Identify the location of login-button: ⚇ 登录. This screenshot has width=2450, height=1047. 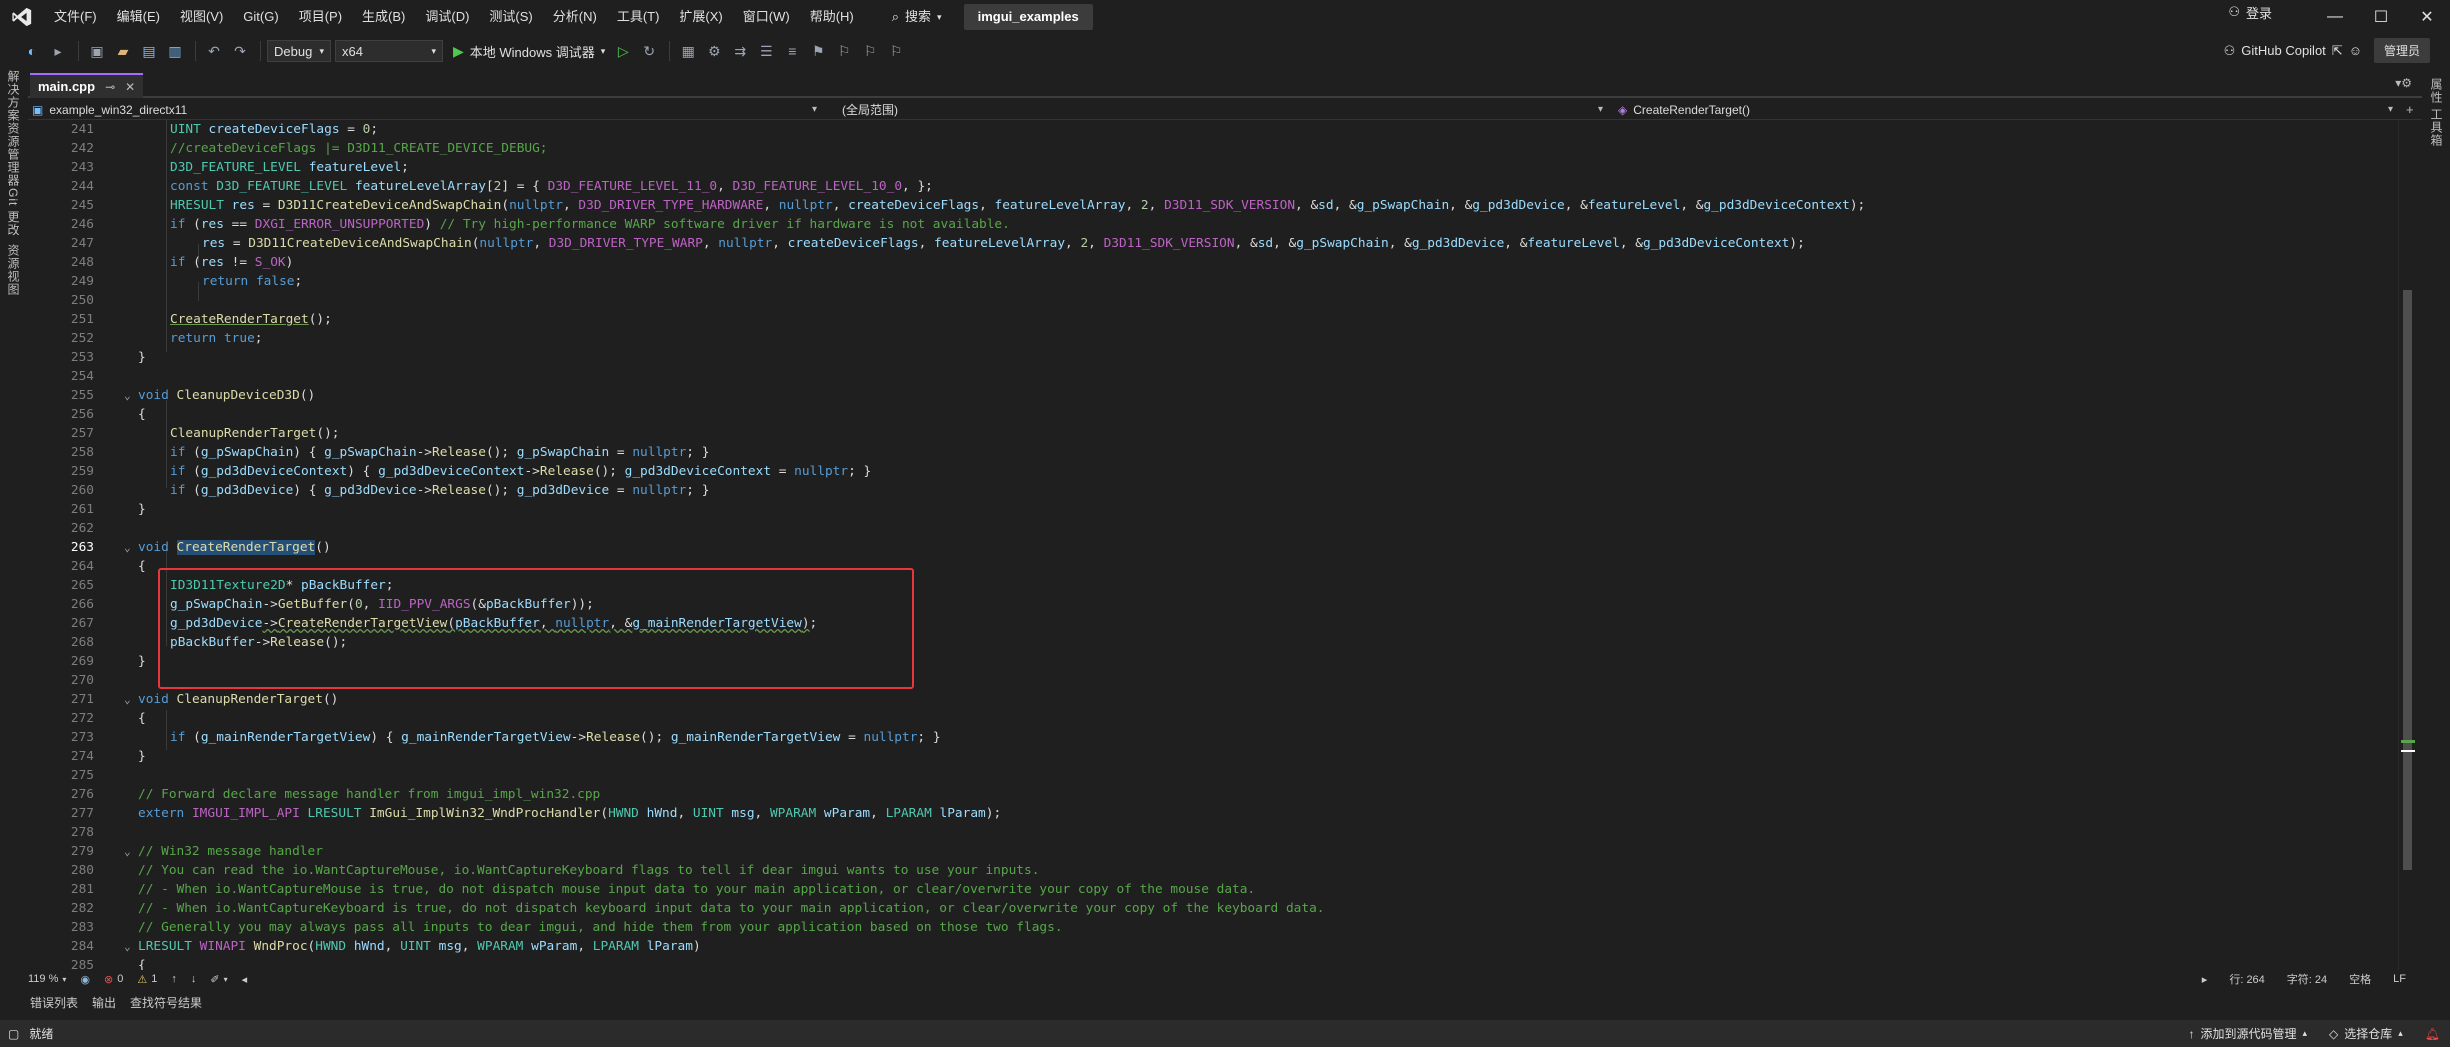
(2250, 12).